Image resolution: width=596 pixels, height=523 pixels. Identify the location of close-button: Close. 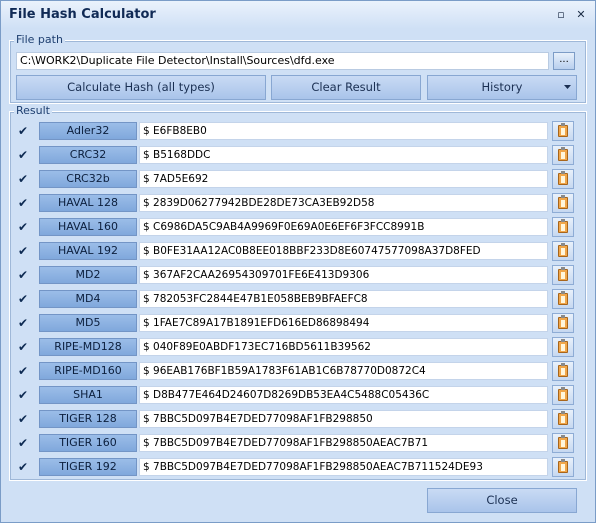
(502, 500).